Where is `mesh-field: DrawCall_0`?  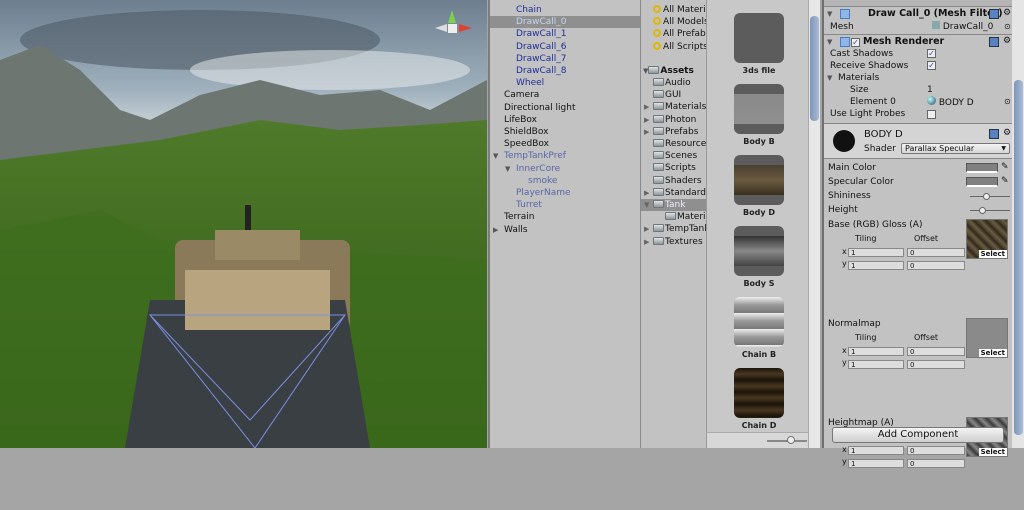 mesh-field: DrawCall_0 is located at coordinates (962, 27).